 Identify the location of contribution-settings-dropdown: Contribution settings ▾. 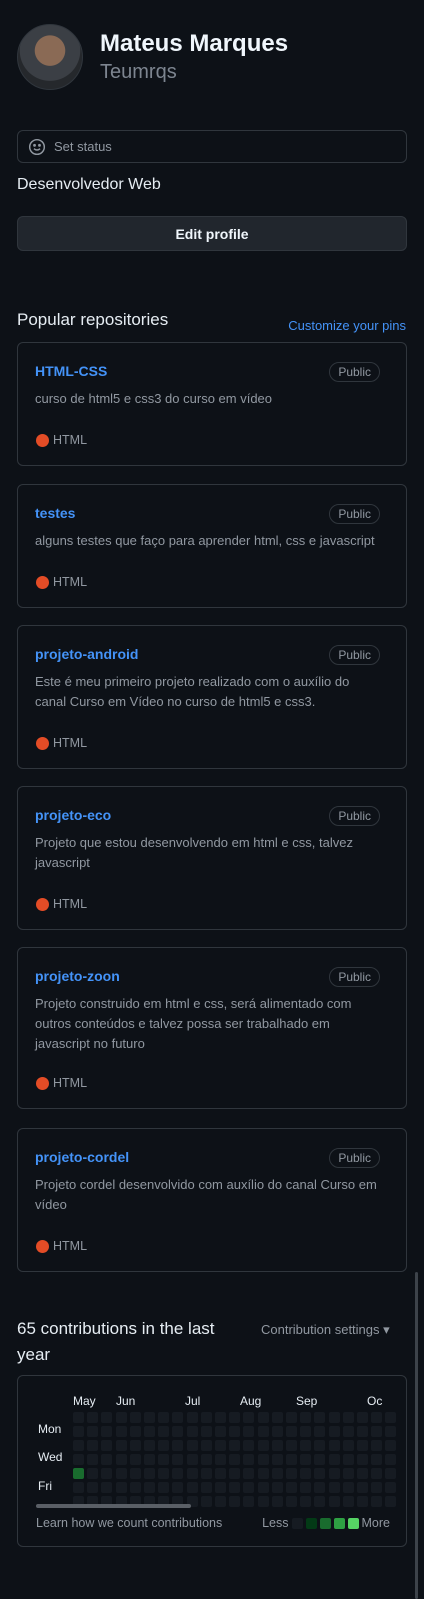
(325, 1330).